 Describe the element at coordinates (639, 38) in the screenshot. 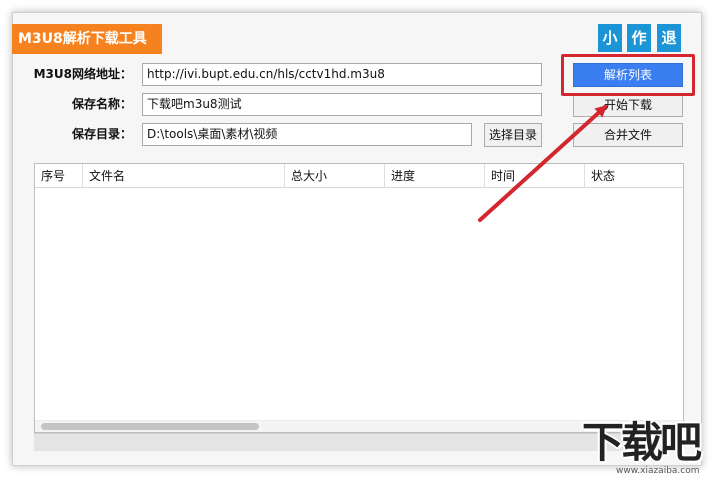

I see `author-button: 作` at that location.